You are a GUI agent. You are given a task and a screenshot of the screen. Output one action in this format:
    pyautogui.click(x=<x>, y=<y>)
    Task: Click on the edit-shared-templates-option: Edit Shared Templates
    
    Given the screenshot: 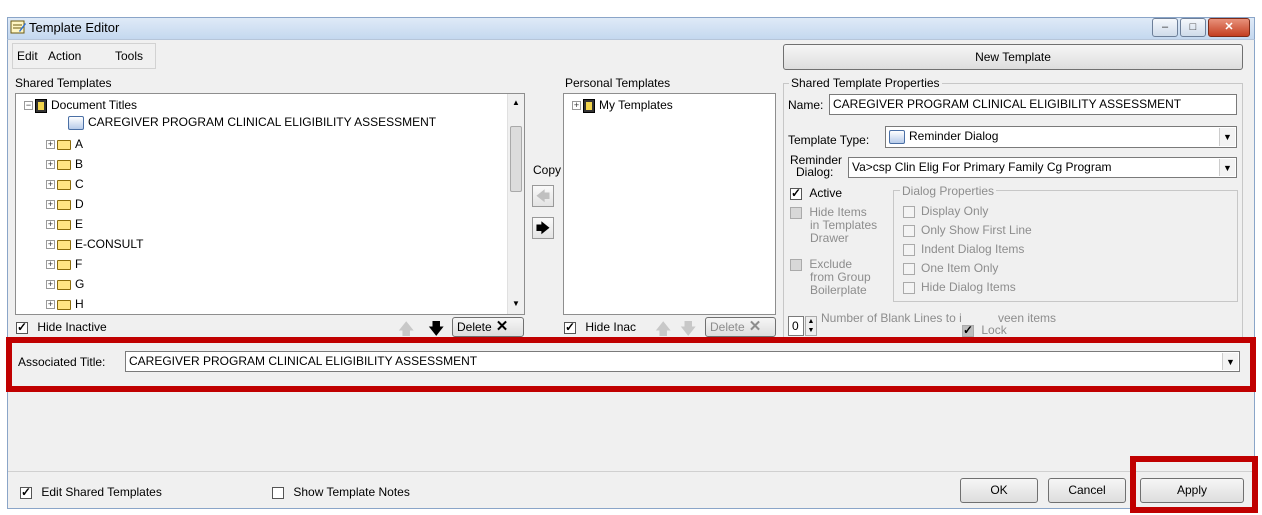 What is the action you would take?
    pyautogui.click(x=91, y=492)
    